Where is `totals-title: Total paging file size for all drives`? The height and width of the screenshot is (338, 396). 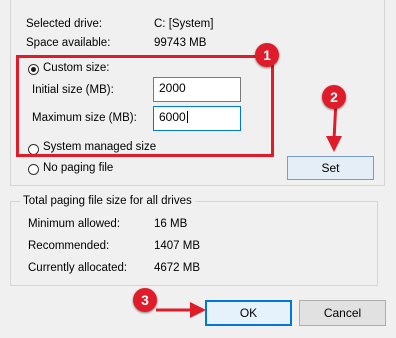 totals-title: Total paging file size for all drives is located at coordinates (107, 201).